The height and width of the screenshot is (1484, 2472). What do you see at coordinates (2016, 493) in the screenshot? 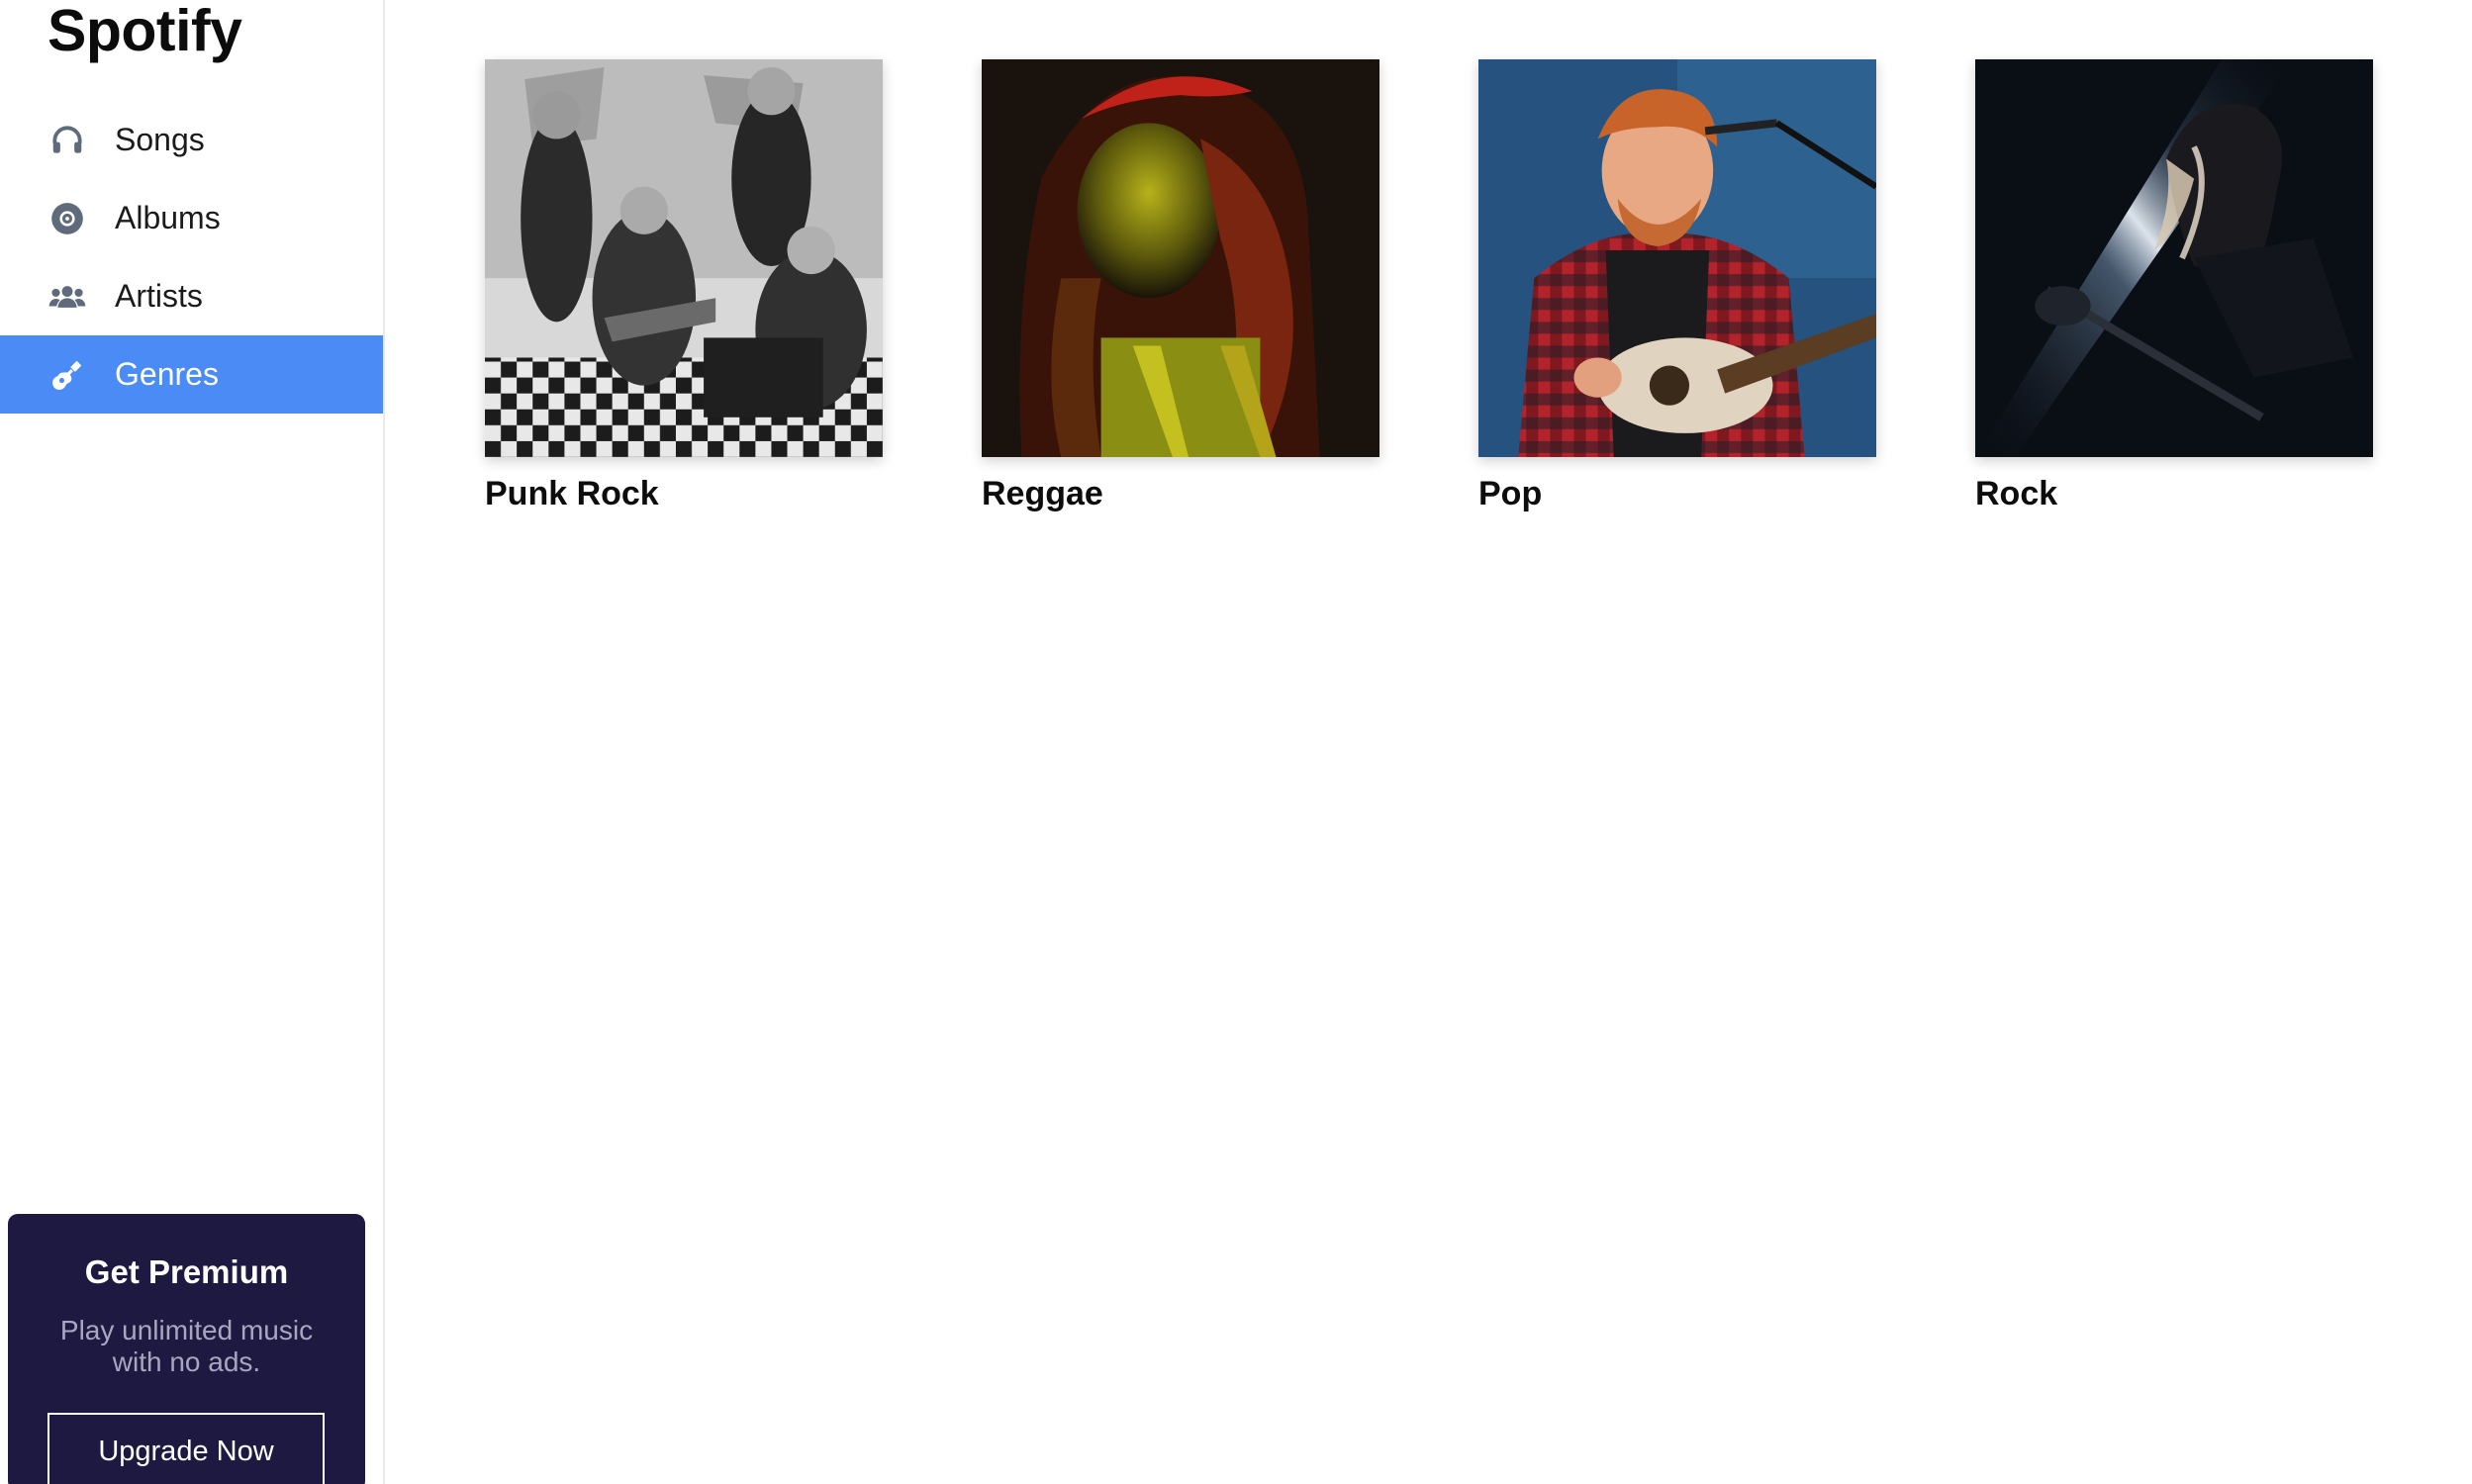
I see `genre-name: Rock` at bounding box center [2016, 493].